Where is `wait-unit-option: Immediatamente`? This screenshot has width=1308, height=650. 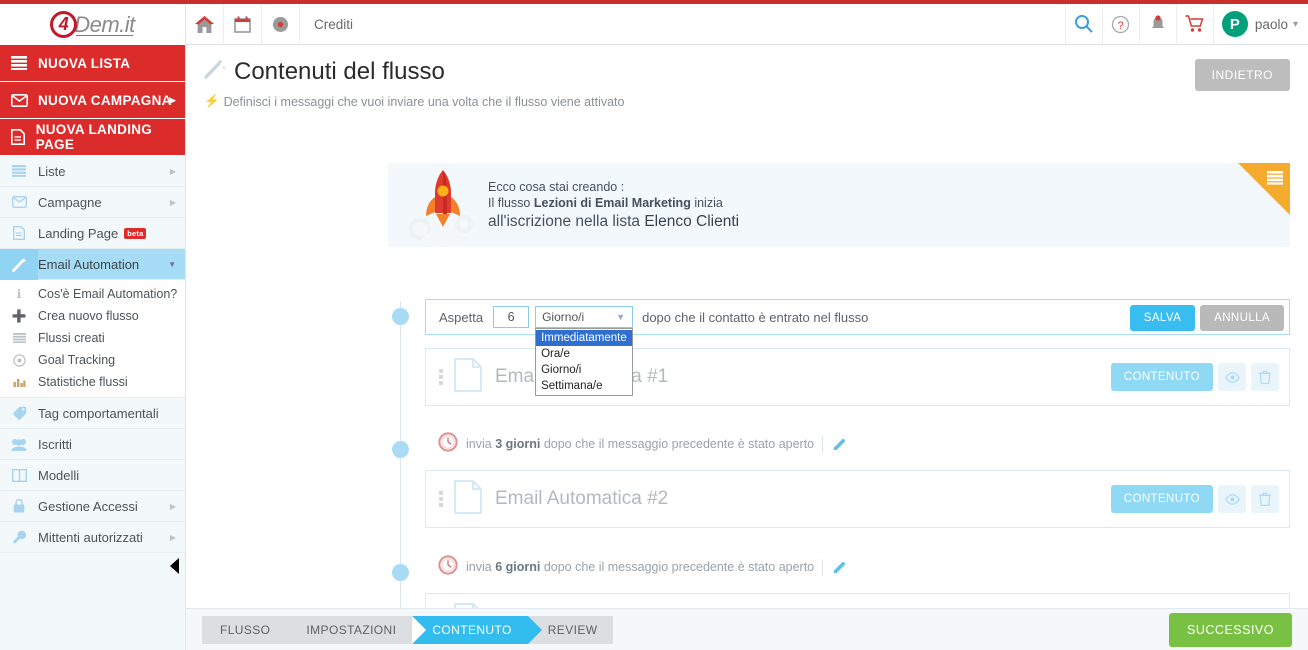
wait-unit-option: Immediatamente is located at coordinates (584, 338).